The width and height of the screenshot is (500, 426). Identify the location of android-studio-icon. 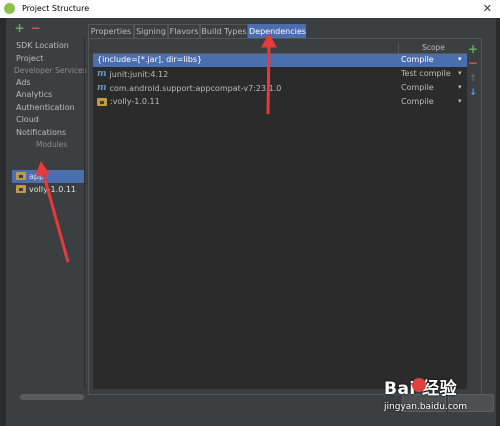
(9, 8).